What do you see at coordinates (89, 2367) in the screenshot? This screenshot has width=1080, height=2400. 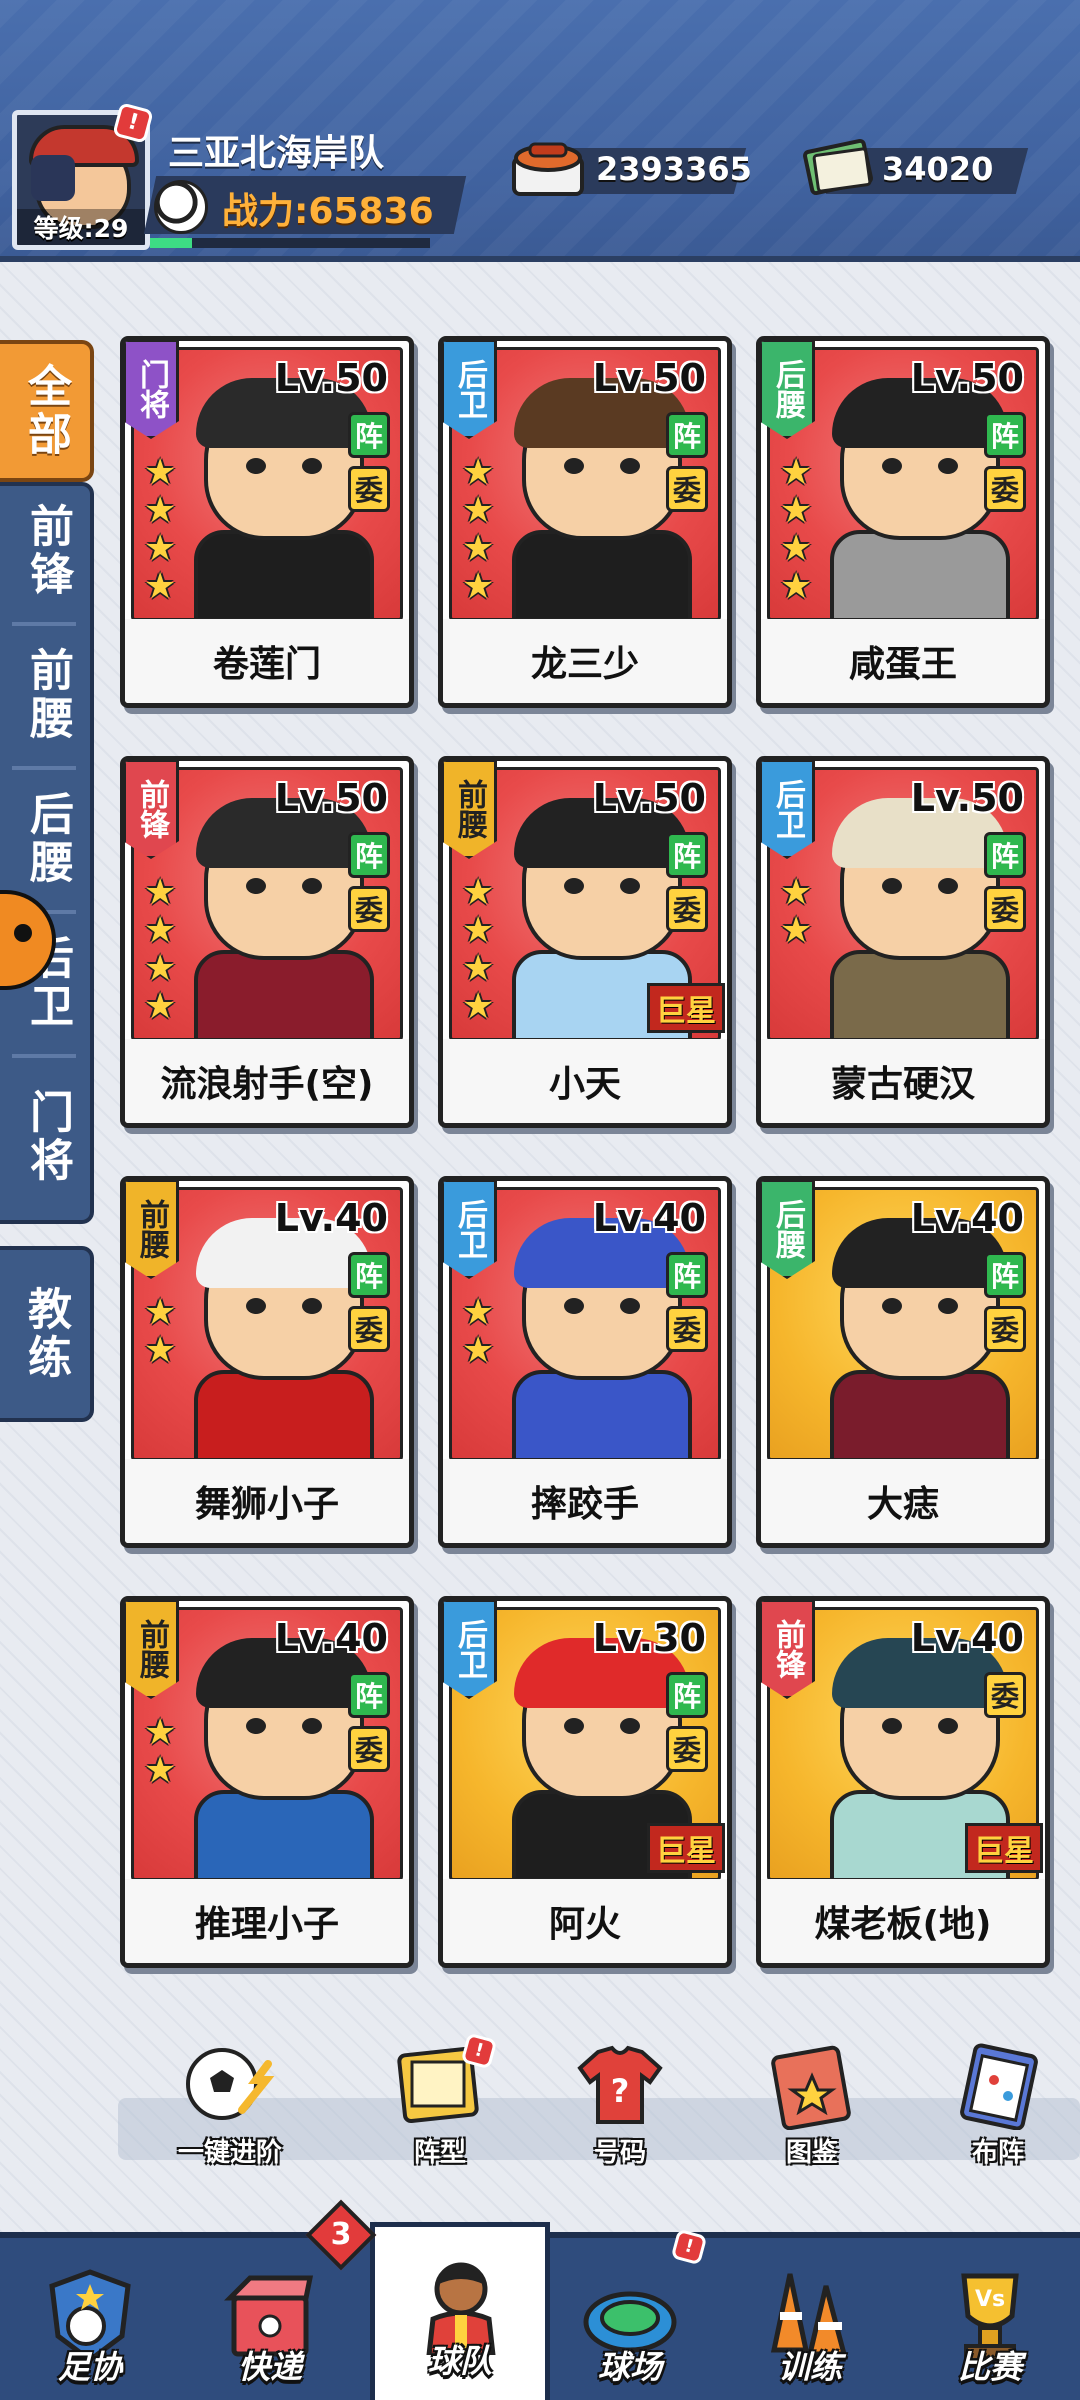 I see `nav-label: 足协` at bounding box center [89, 2367].